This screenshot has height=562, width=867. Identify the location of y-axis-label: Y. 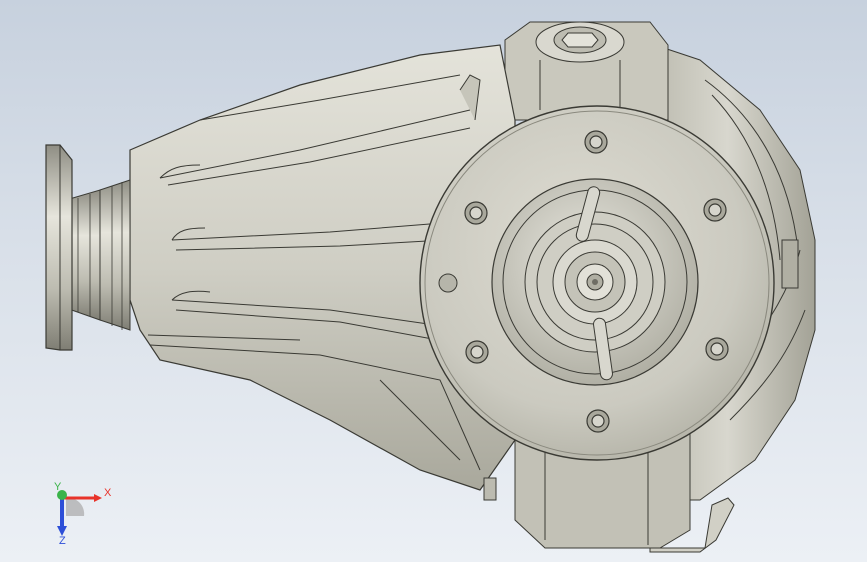
(58, 487).